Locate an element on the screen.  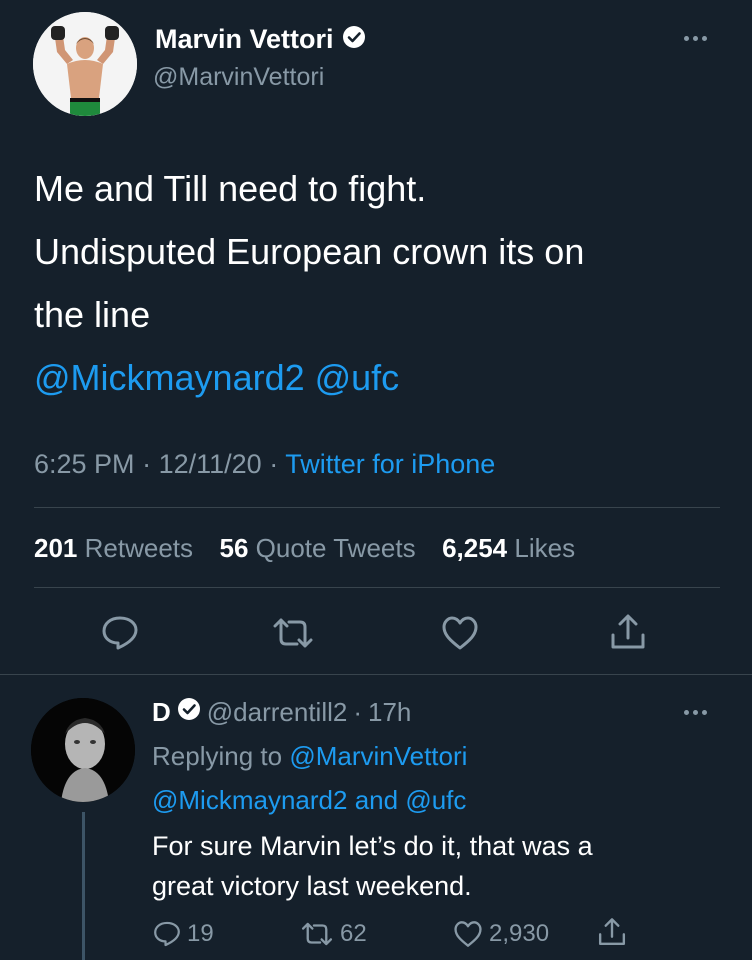
likes-label: Likes is located at coordinates (545, 548).